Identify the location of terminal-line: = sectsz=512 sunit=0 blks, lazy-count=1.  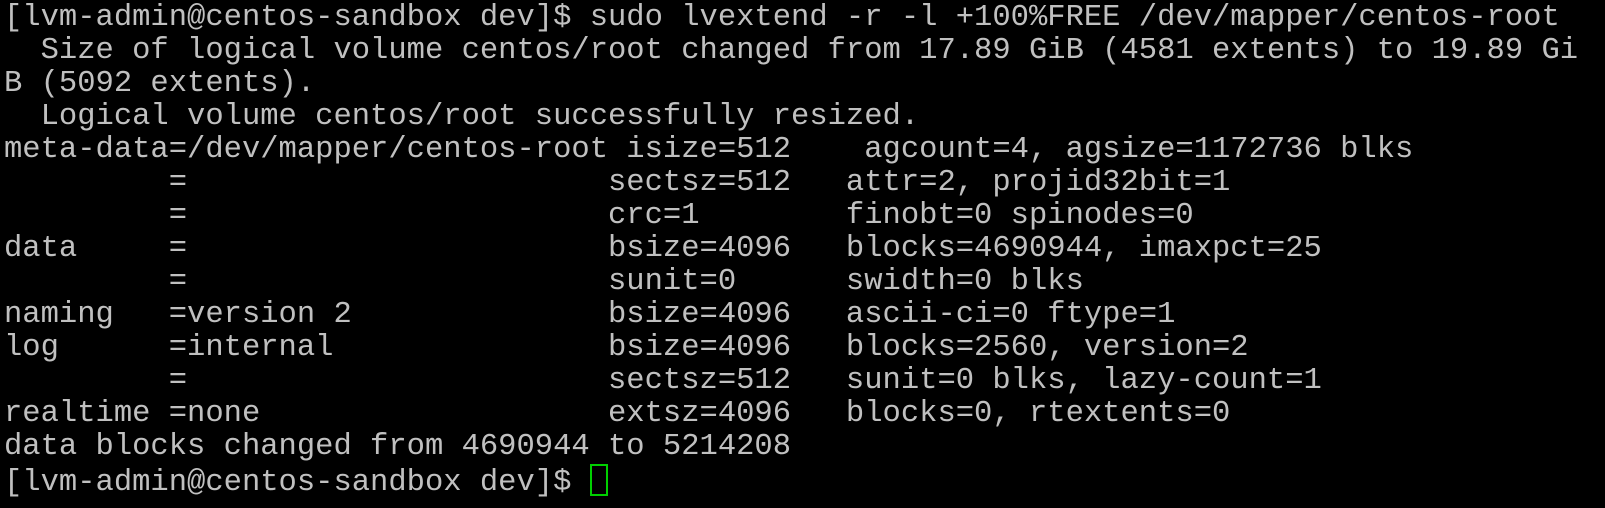
(663, 381).